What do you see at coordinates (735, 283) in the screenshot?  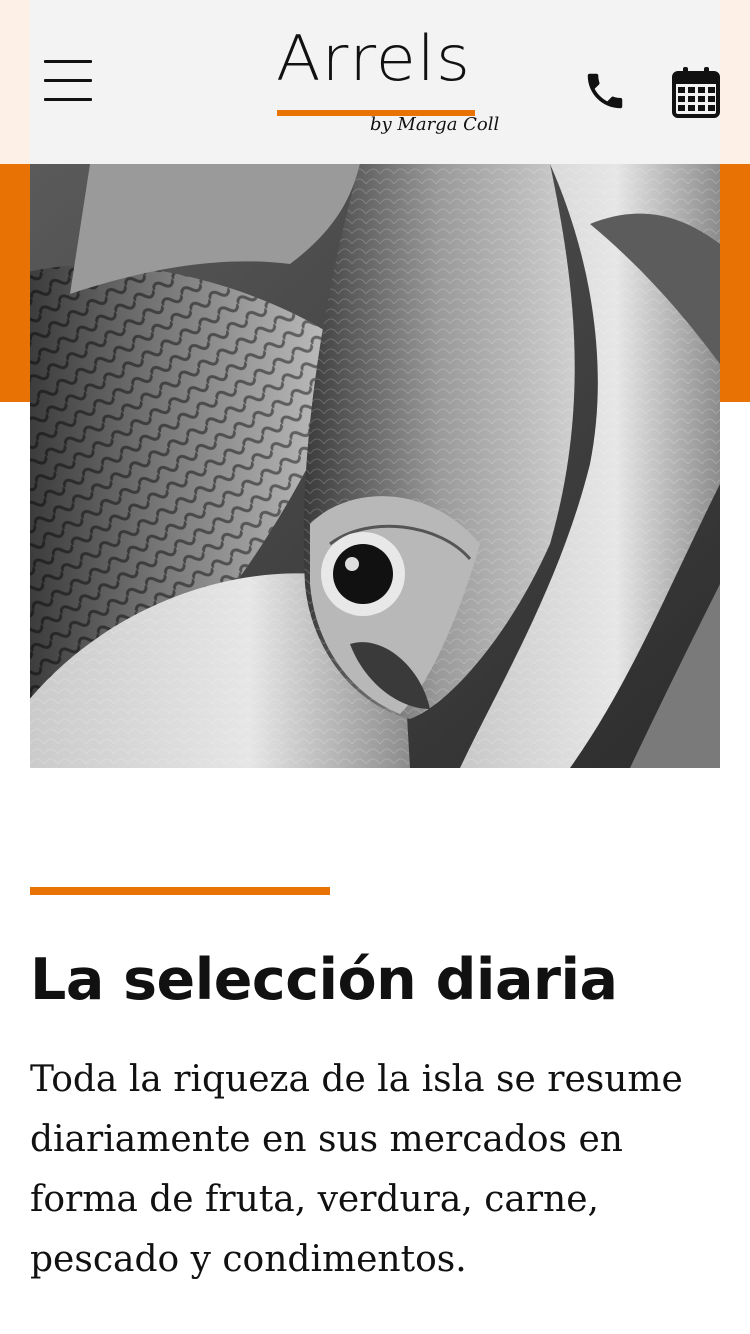 I see `background-orange-strip-right` at bounding box center [735, 283].